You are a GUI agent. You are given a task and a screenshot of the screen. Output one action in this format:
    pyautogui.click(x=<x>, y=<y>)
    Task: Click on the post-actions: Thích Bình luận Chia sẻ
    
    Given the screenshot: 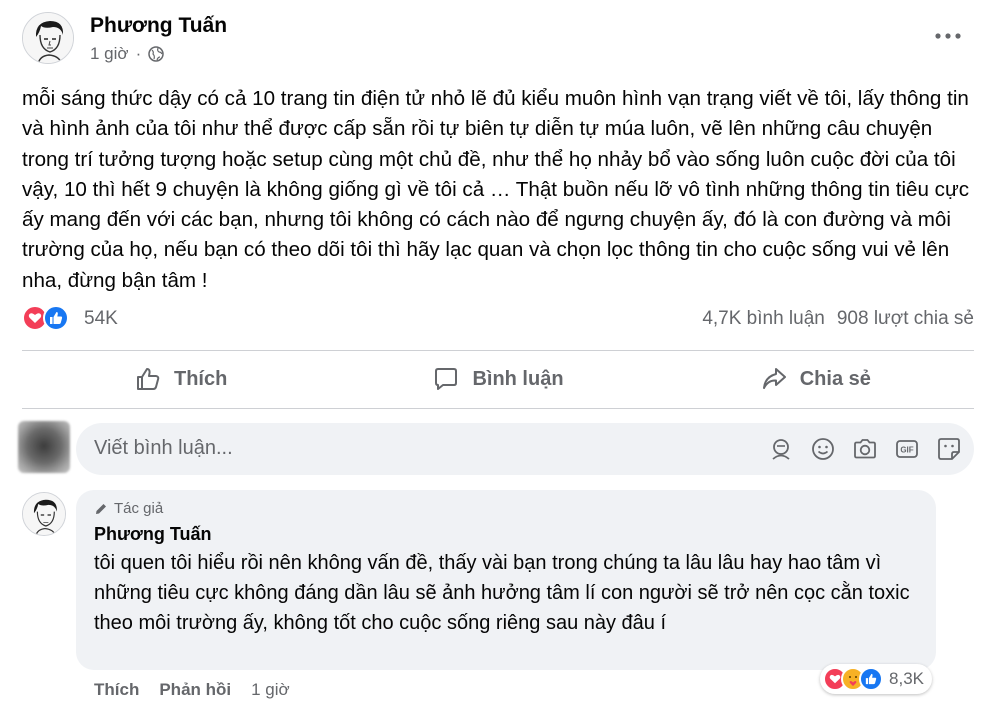 What is the action you would take?
    pyautogui.click(x=498, y=379)
    